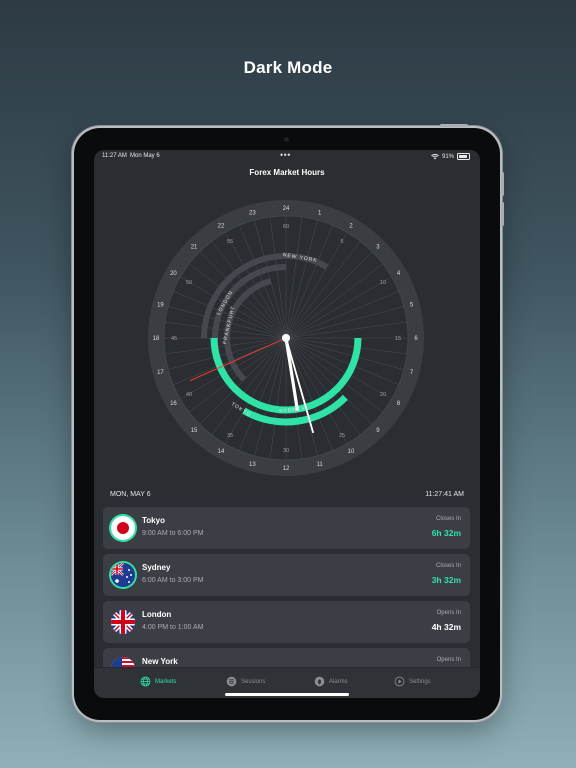  I want to click on market-hours: 6:00 AM to 3:00 PM, so click(173, 580).